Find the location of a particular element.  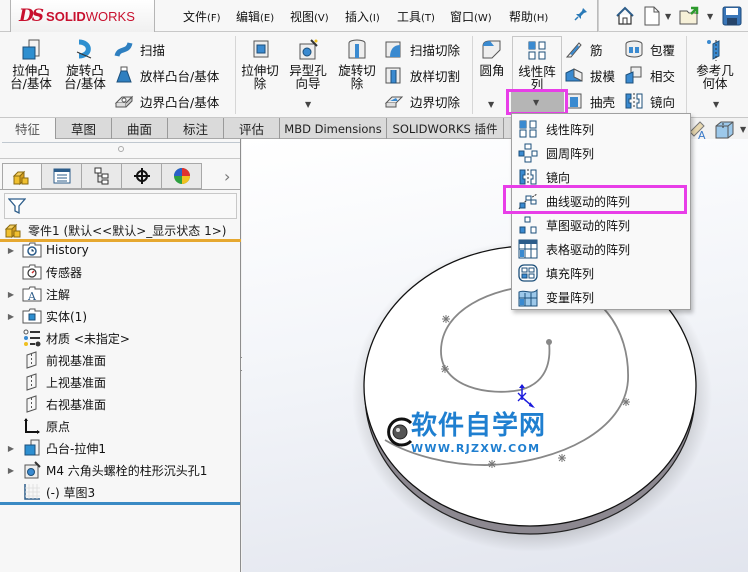

revolve-cut-button: 旋转切 除 is located at coordinates (357, 64).